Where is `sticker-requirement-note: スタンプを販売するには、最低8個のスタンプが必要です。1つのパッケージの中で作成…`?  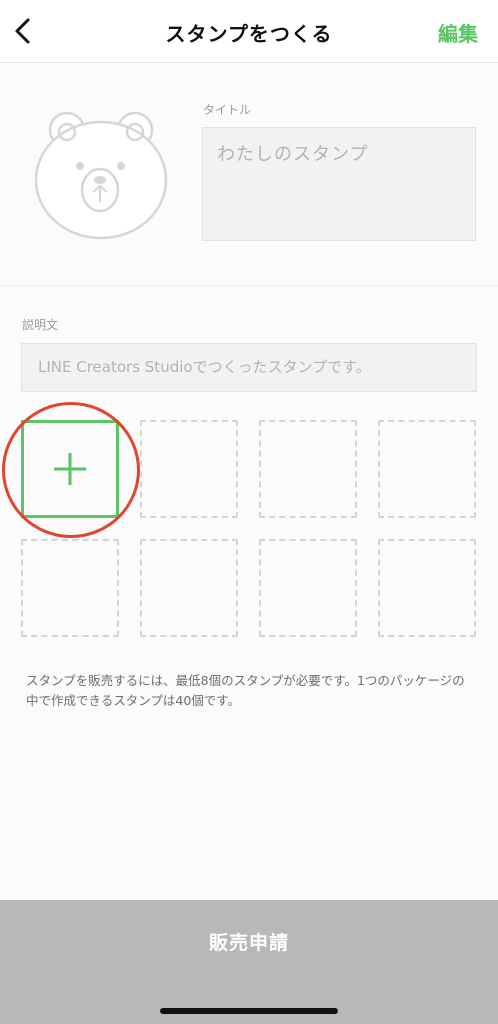
sticker-requirement-note: スタンプを販売するには、最低8個のスタンプが必要です。1つのパッケージの中で作成… is located at coordinates (245, 690).